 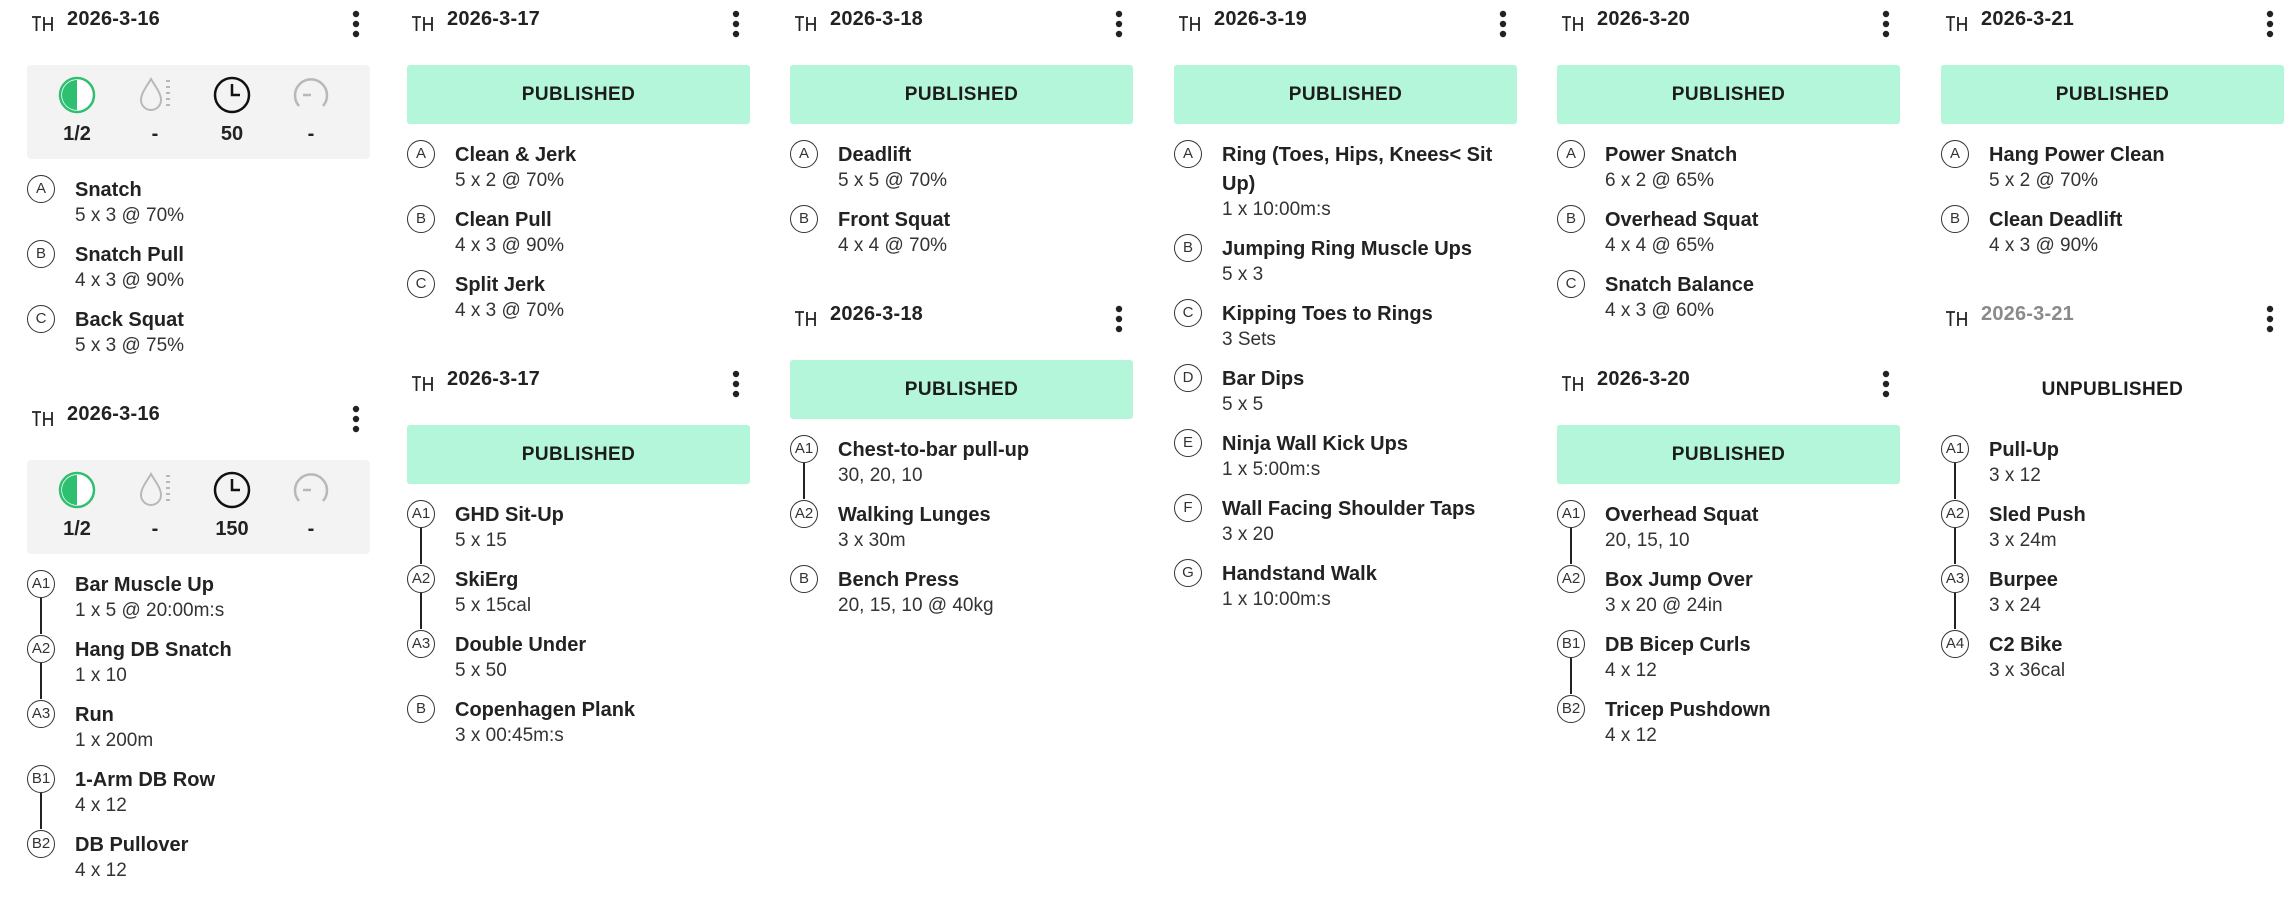 I want to click on exercise-badge: B2, so click(x=1571, y=709).